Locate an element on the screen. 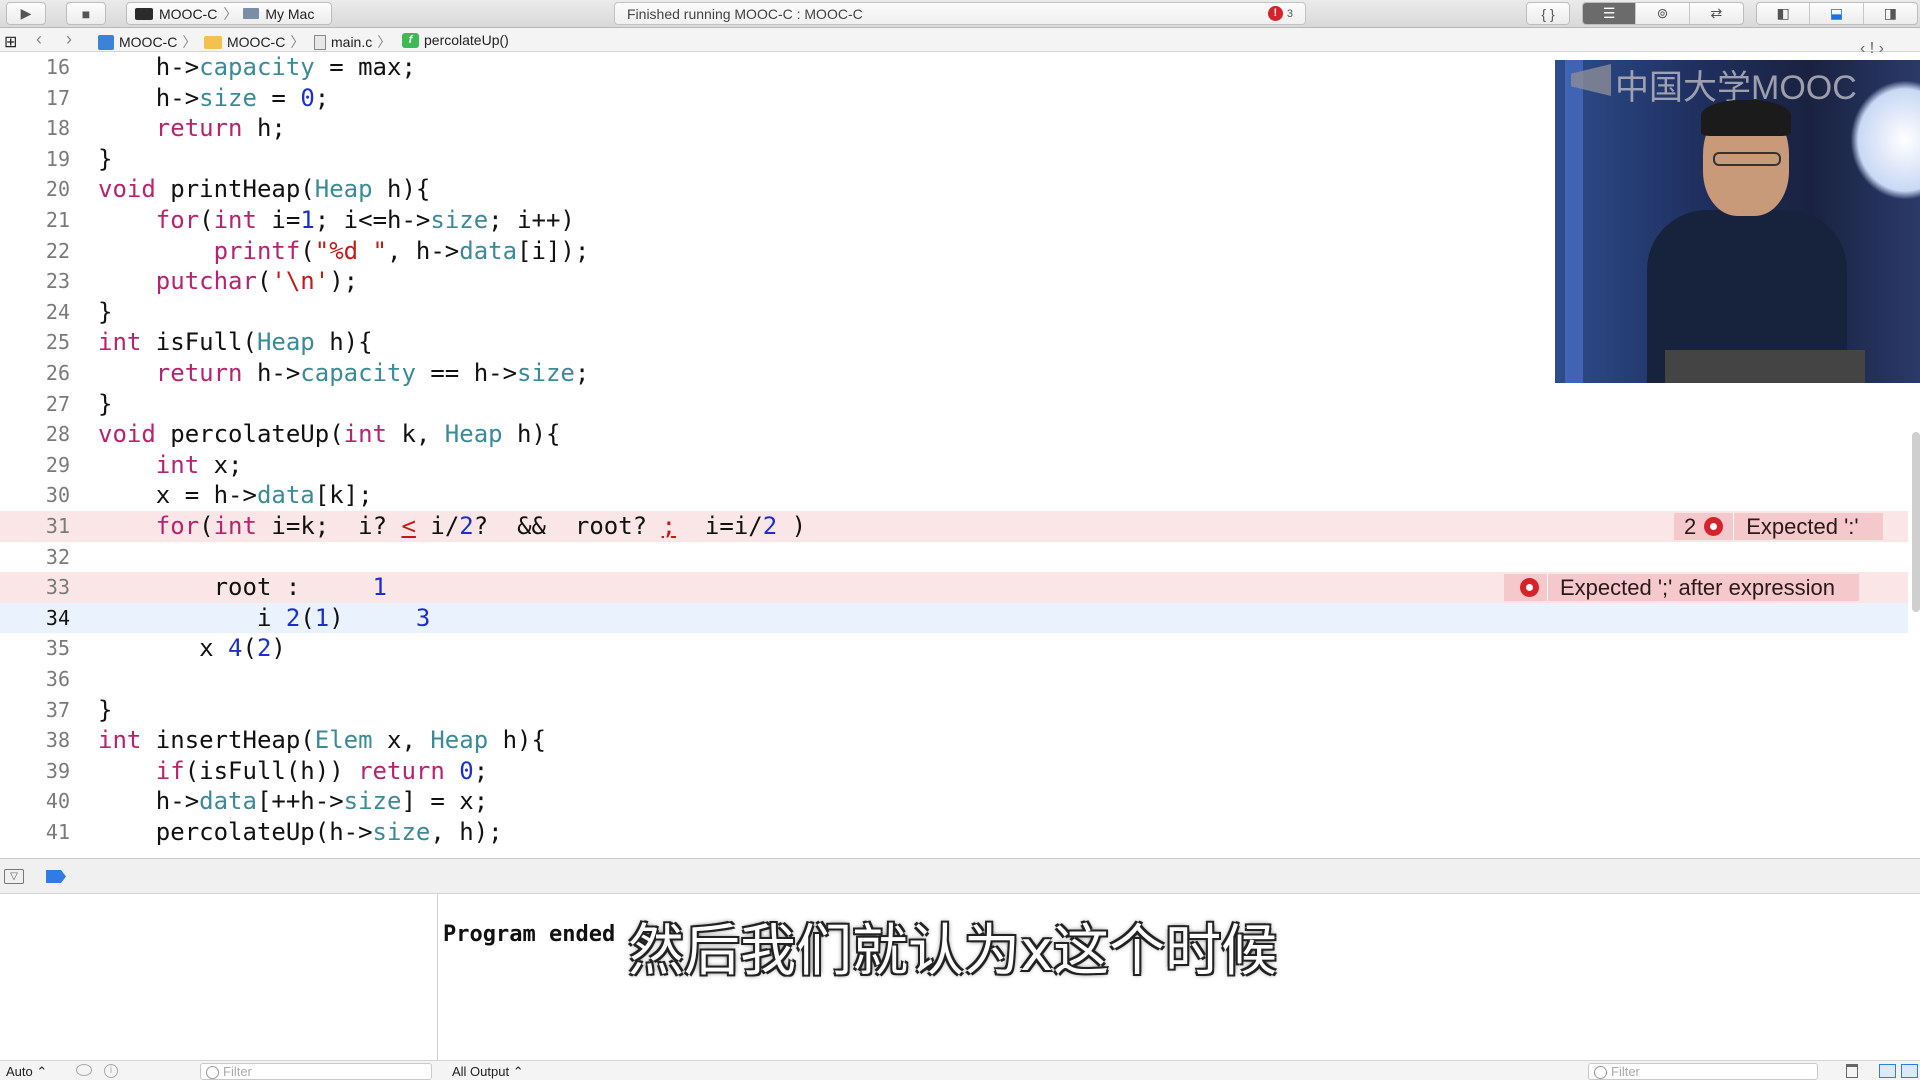  right-panel-icon: ◨ is located at coordinates (1890, 13).